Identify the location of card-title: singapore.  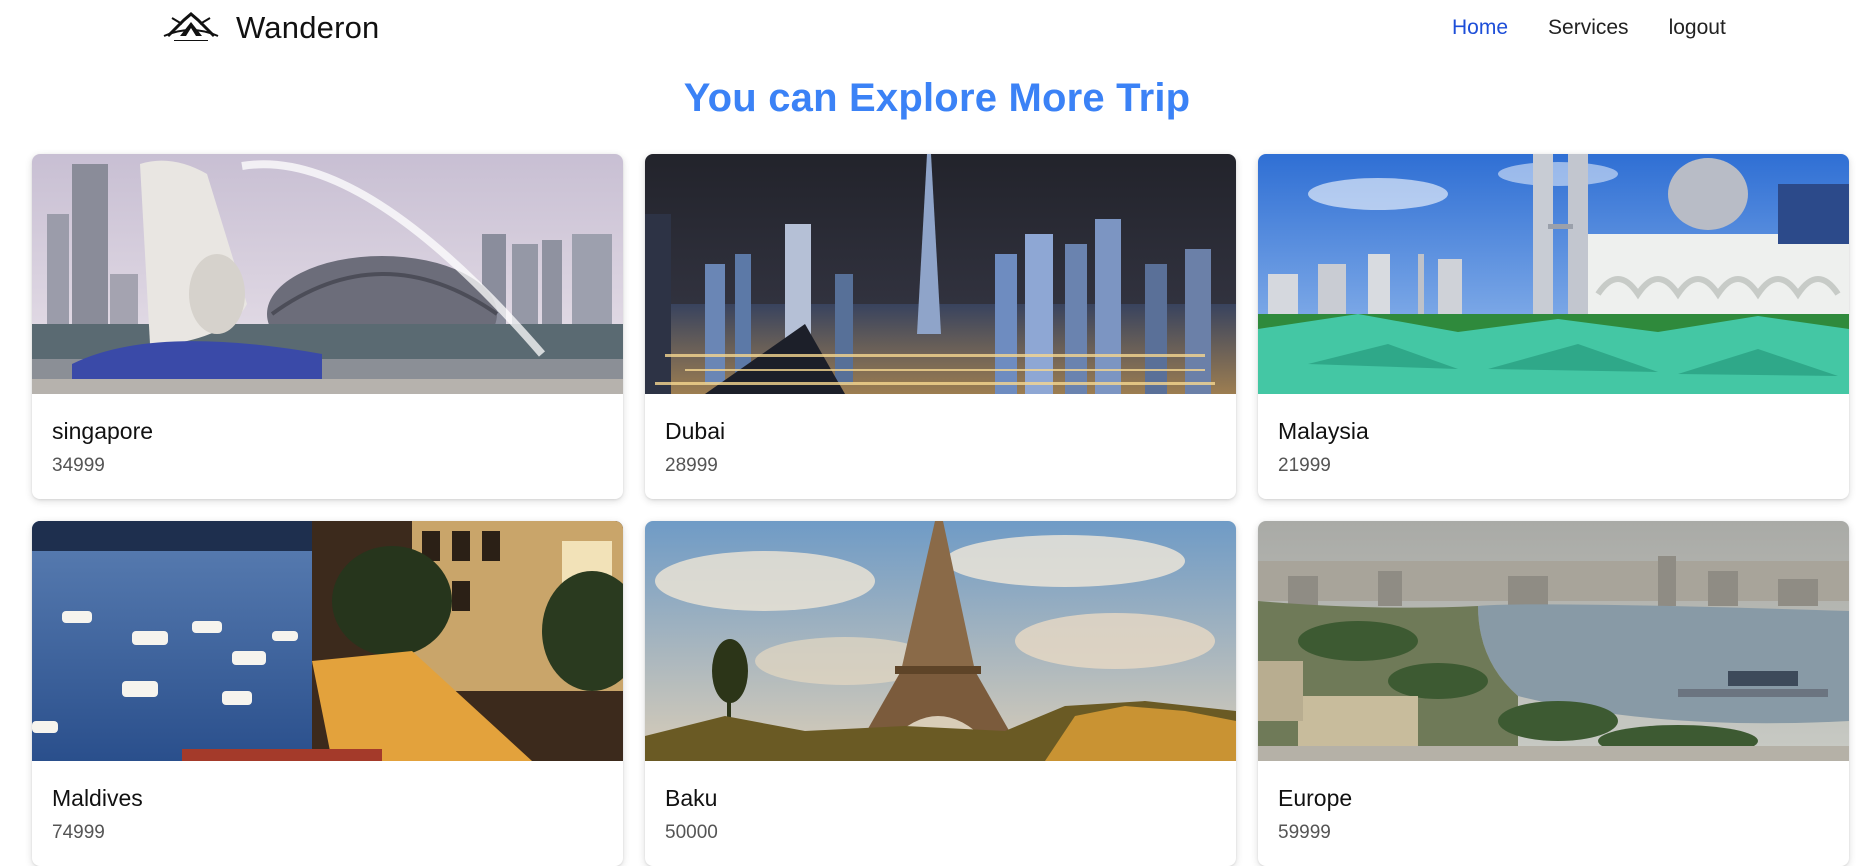
(103, 431).